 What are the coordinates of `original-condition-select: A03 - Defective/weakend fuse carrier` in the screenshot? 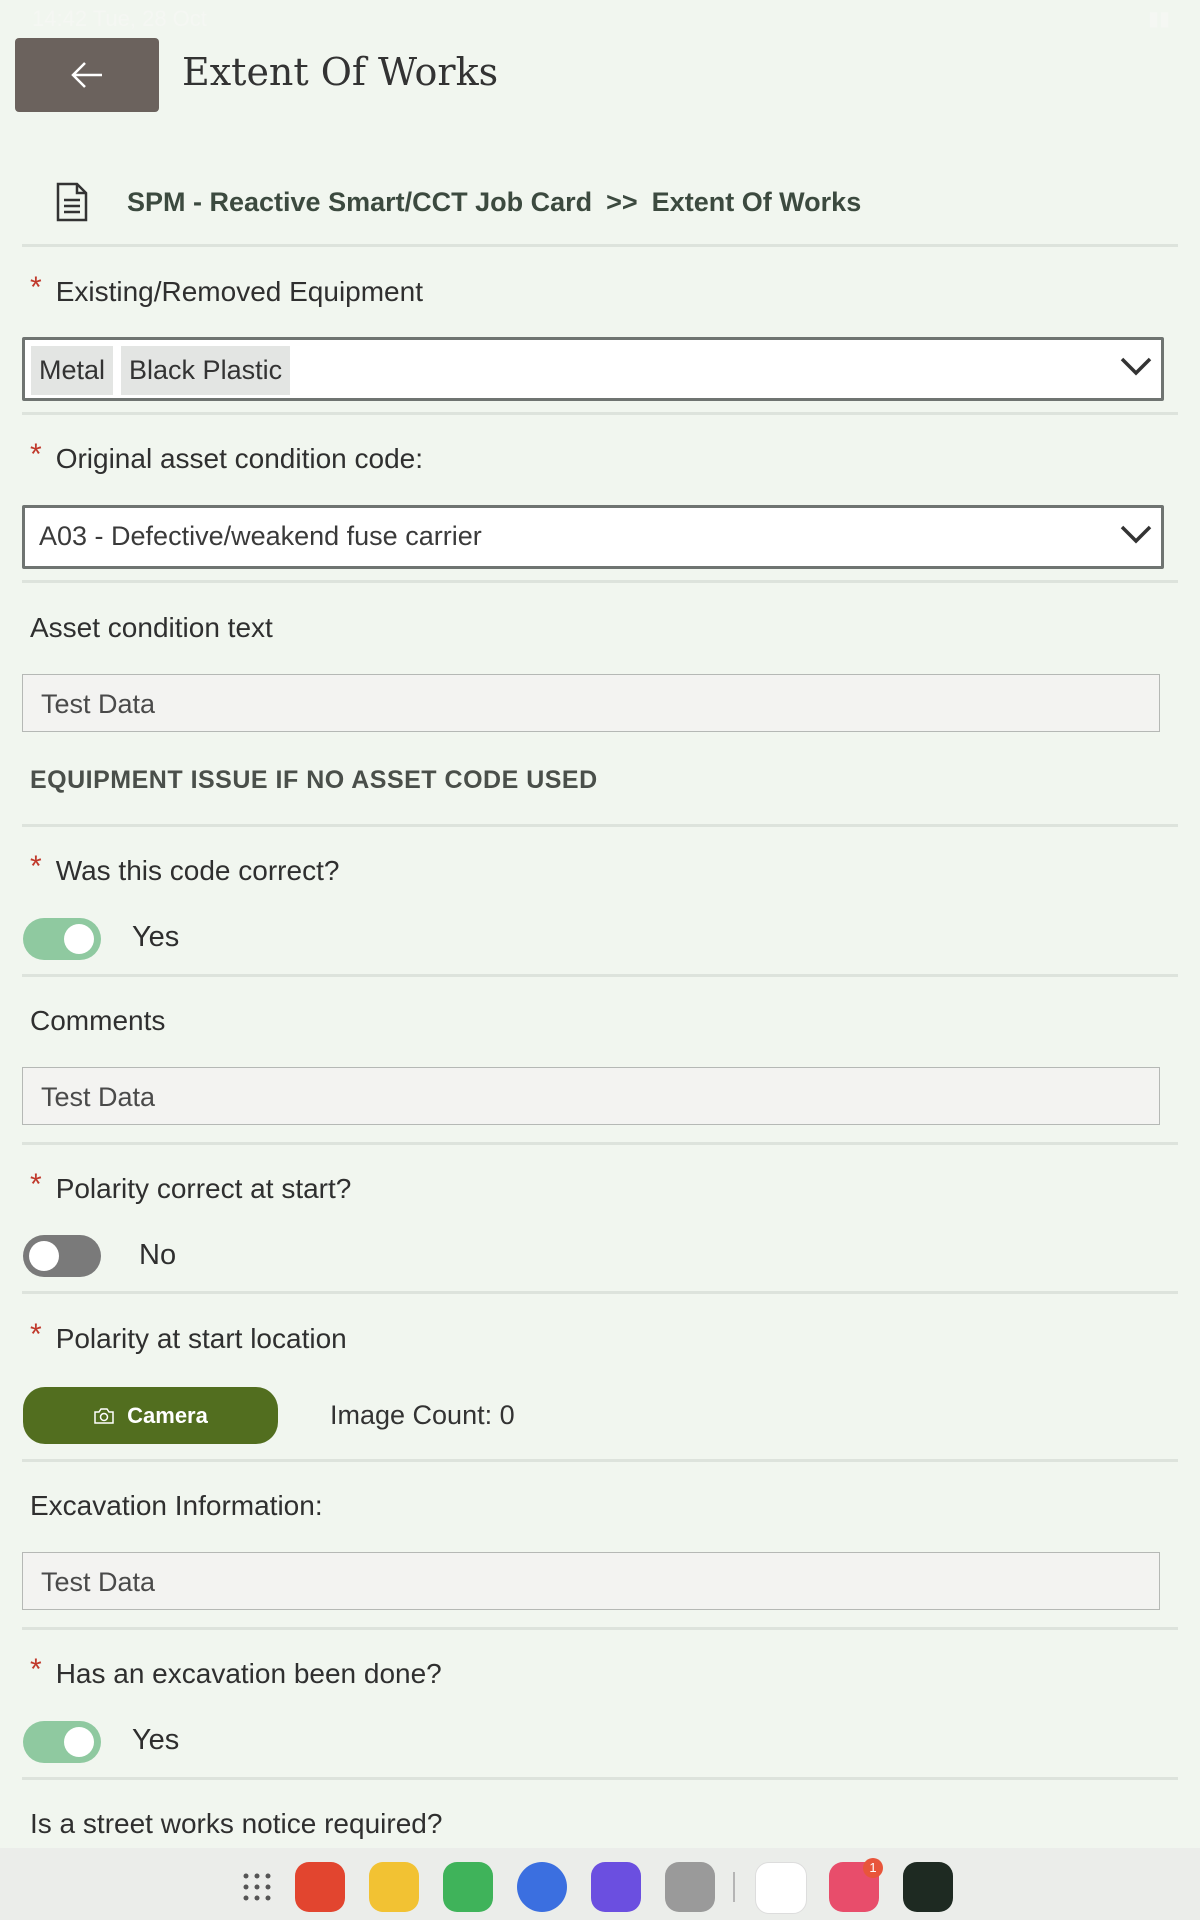 It's located at (593, 537).